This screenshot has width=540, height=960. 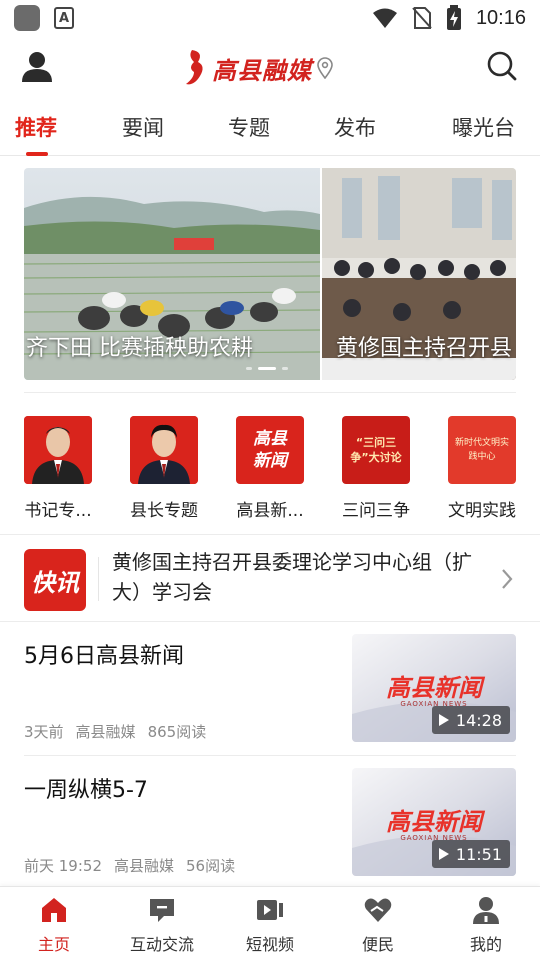 I want to click on civilization-practice-logo: 新时代文明实践中心, so click(x=482, y=450).